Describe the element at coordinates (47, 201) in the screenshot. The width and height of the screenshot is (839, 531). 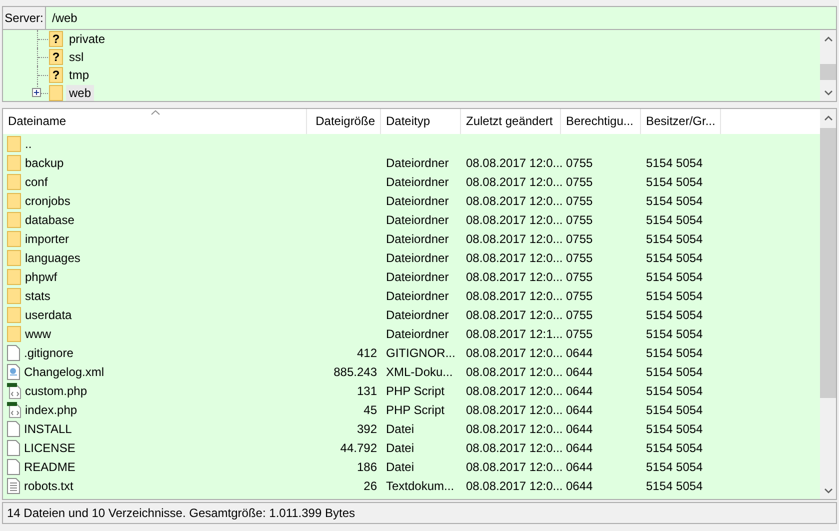
I see `file-name: cronjobs` at that location.